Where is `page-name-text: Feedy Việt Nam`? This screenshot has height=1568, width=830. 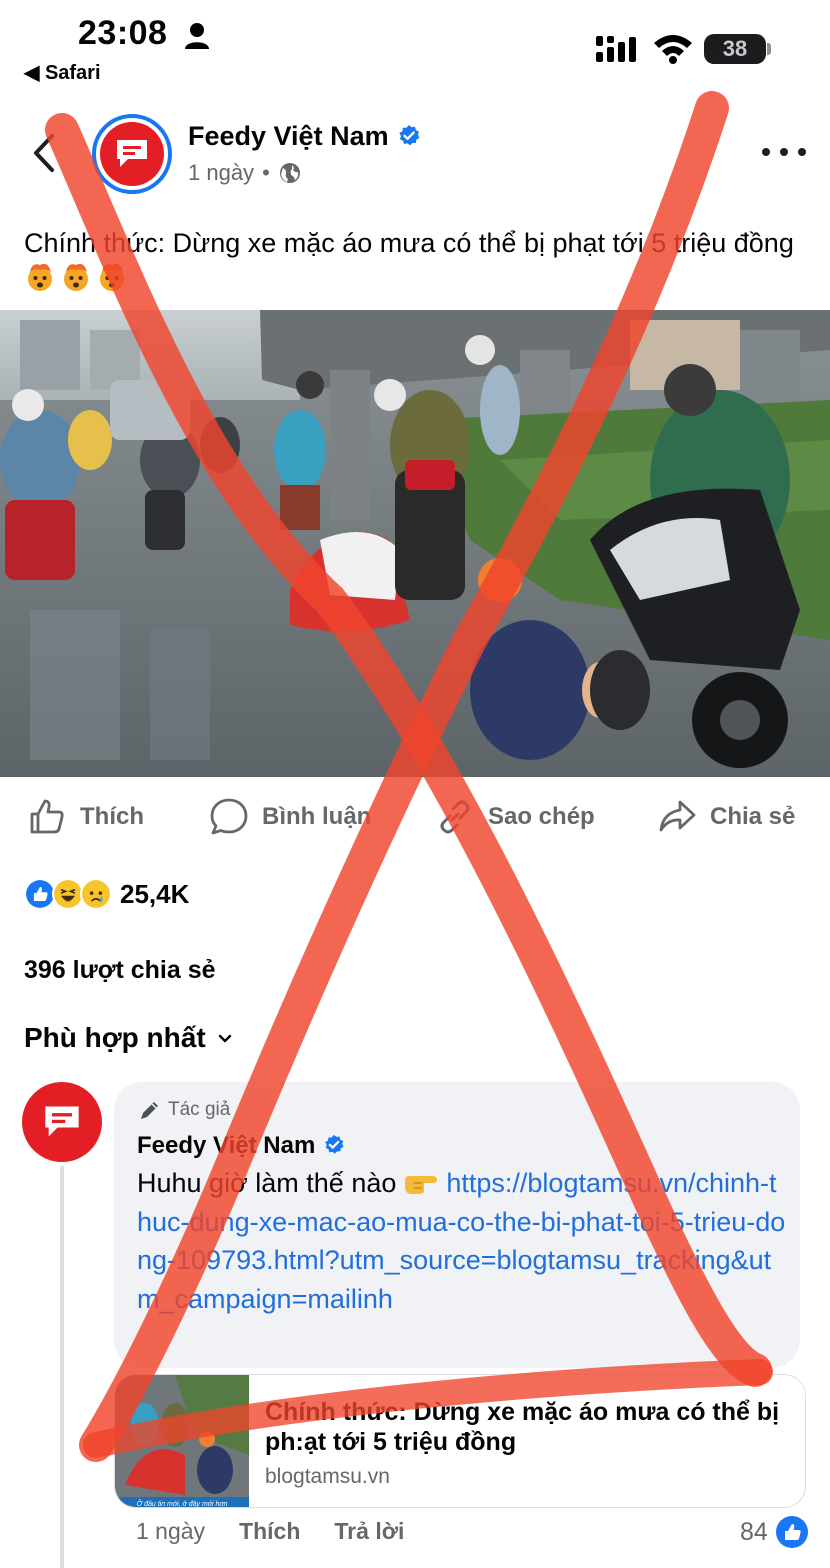 page-name-text: Feedy Việt Nam is located at coordinates (288, 136).